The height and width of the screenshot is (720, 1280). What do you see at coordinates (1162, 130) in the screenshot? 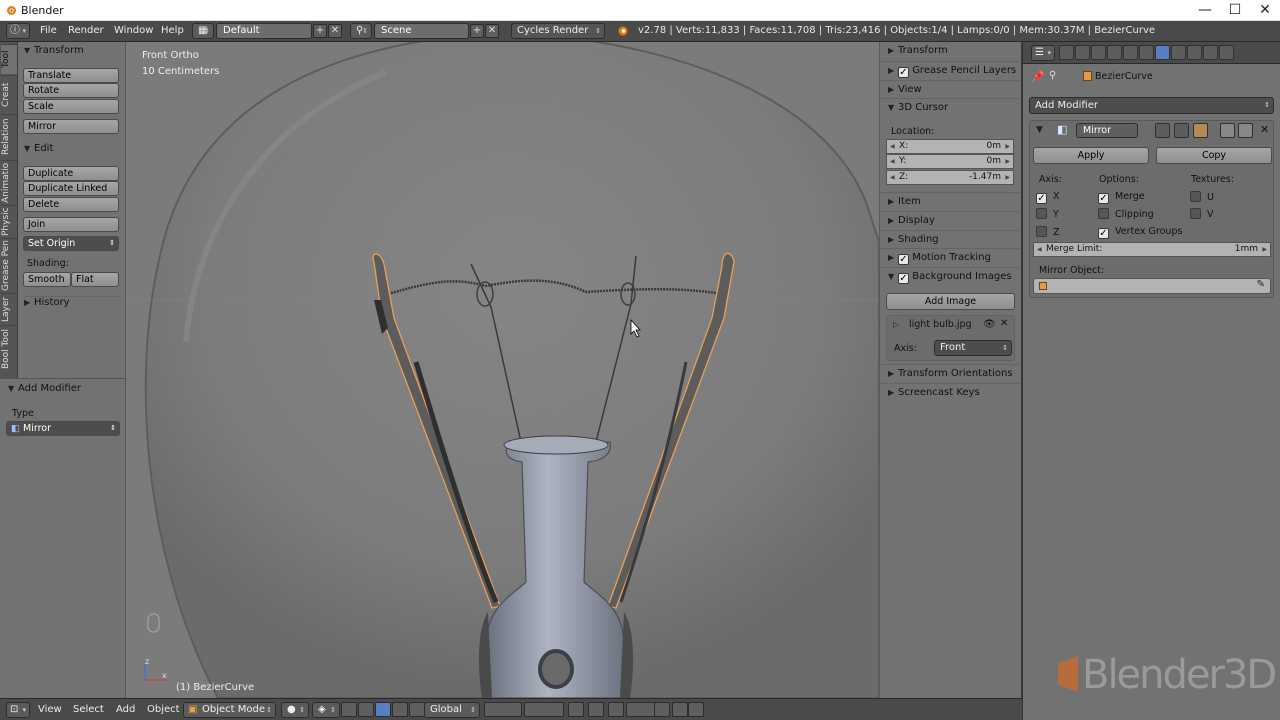
I see `show-in-render-icon` at bounding box center [1162, 130].